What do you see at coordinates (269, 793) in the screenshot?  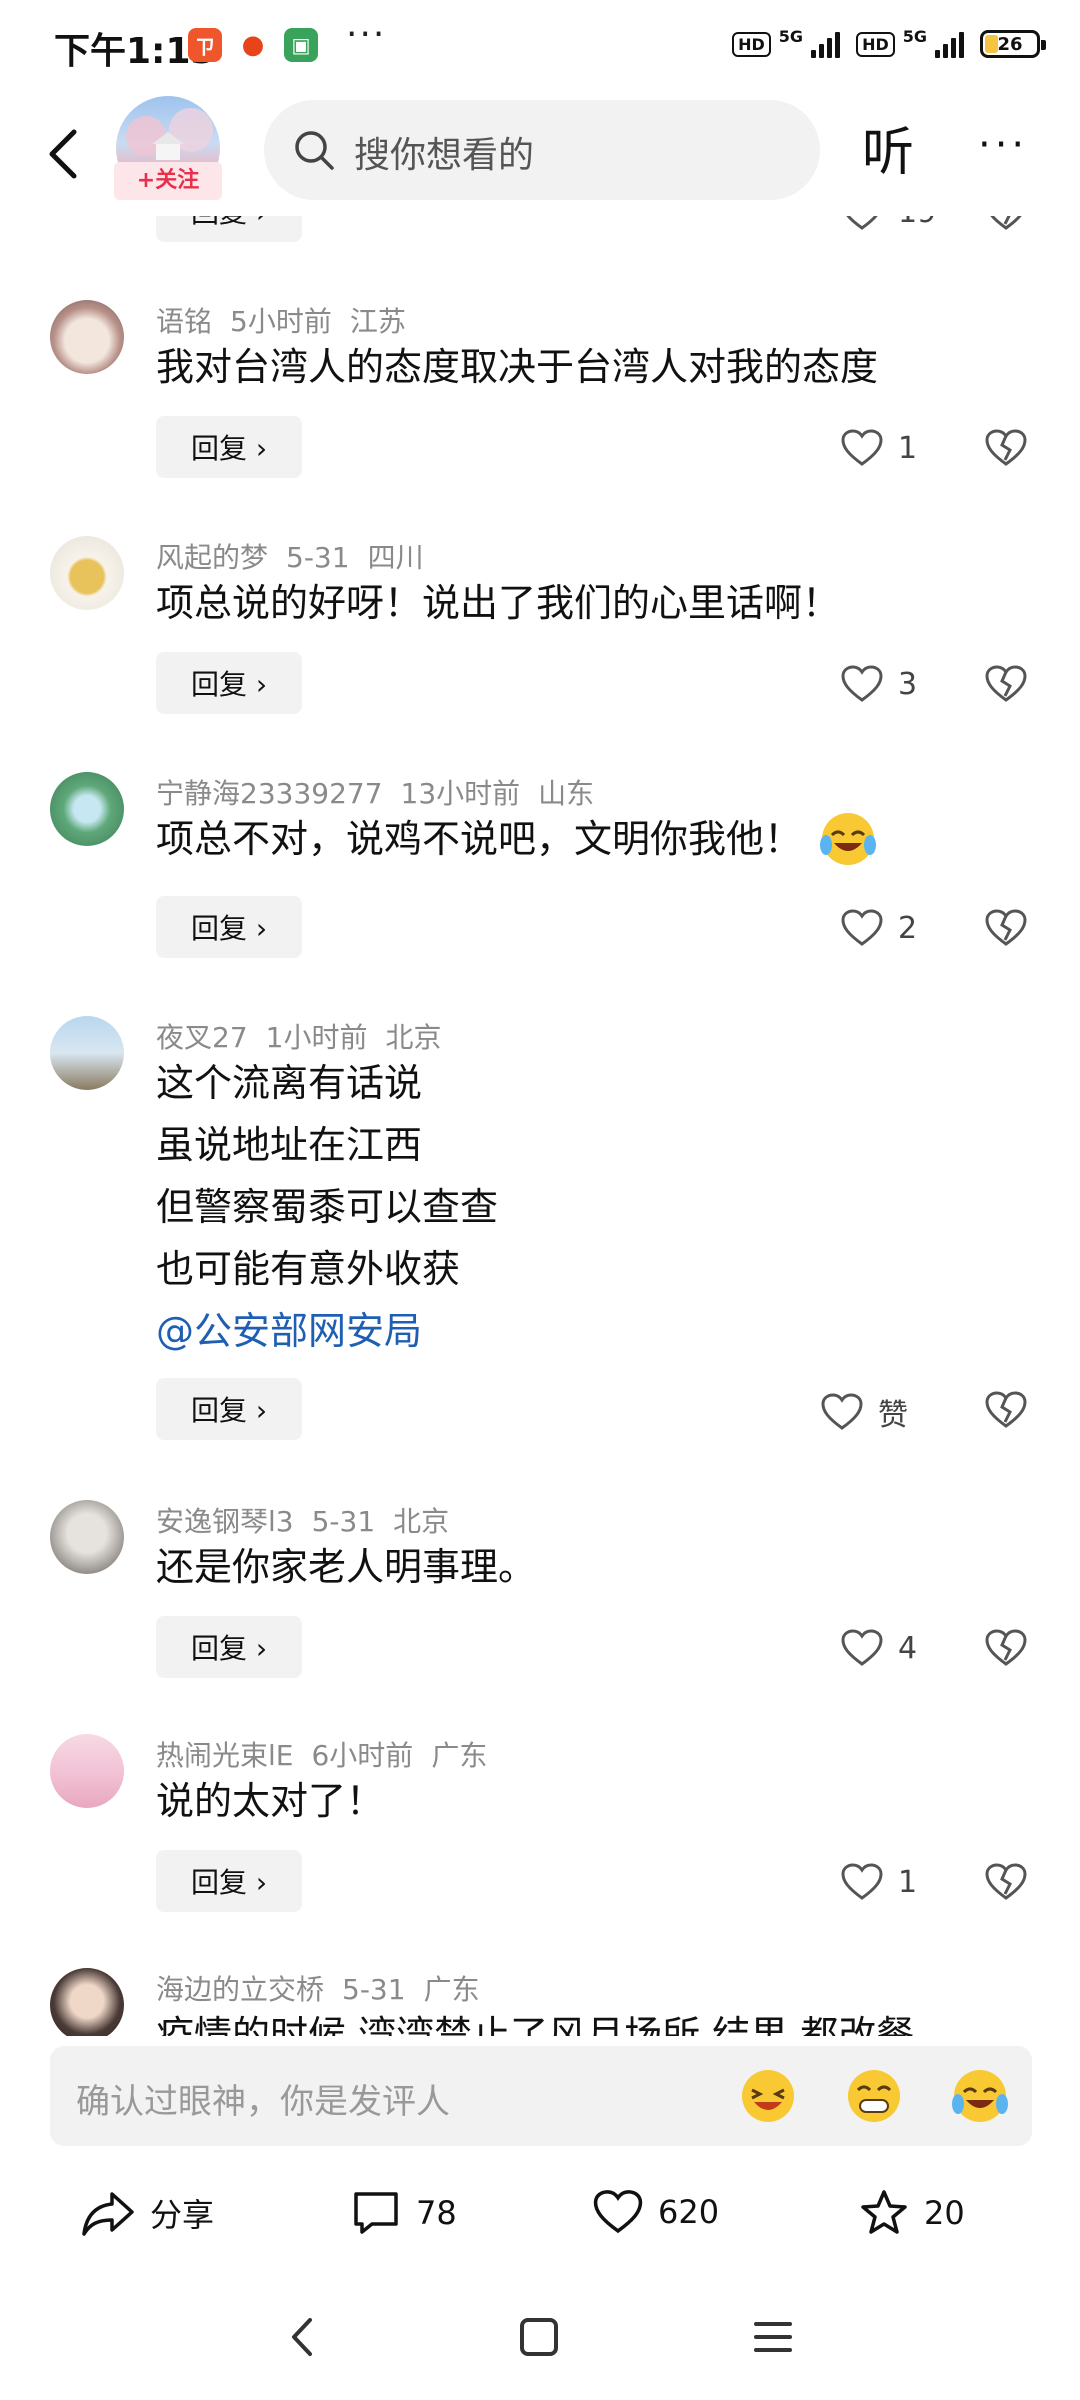 I see `username: 宁静海23339277` at bounding box center [269, 793].